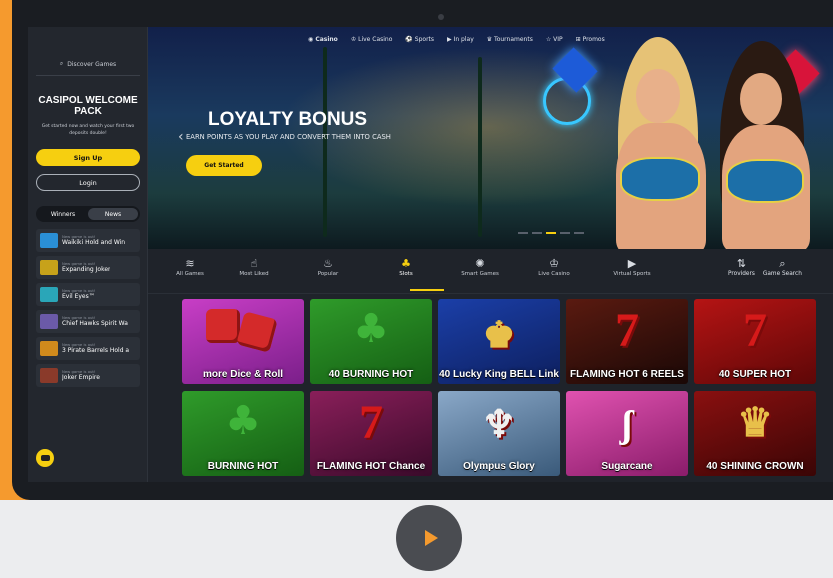 The image size is (833, 578). Describe the element at coordinates (513, 39) in the screenshot. I see `nav-item-label: Tournaments` at that location.